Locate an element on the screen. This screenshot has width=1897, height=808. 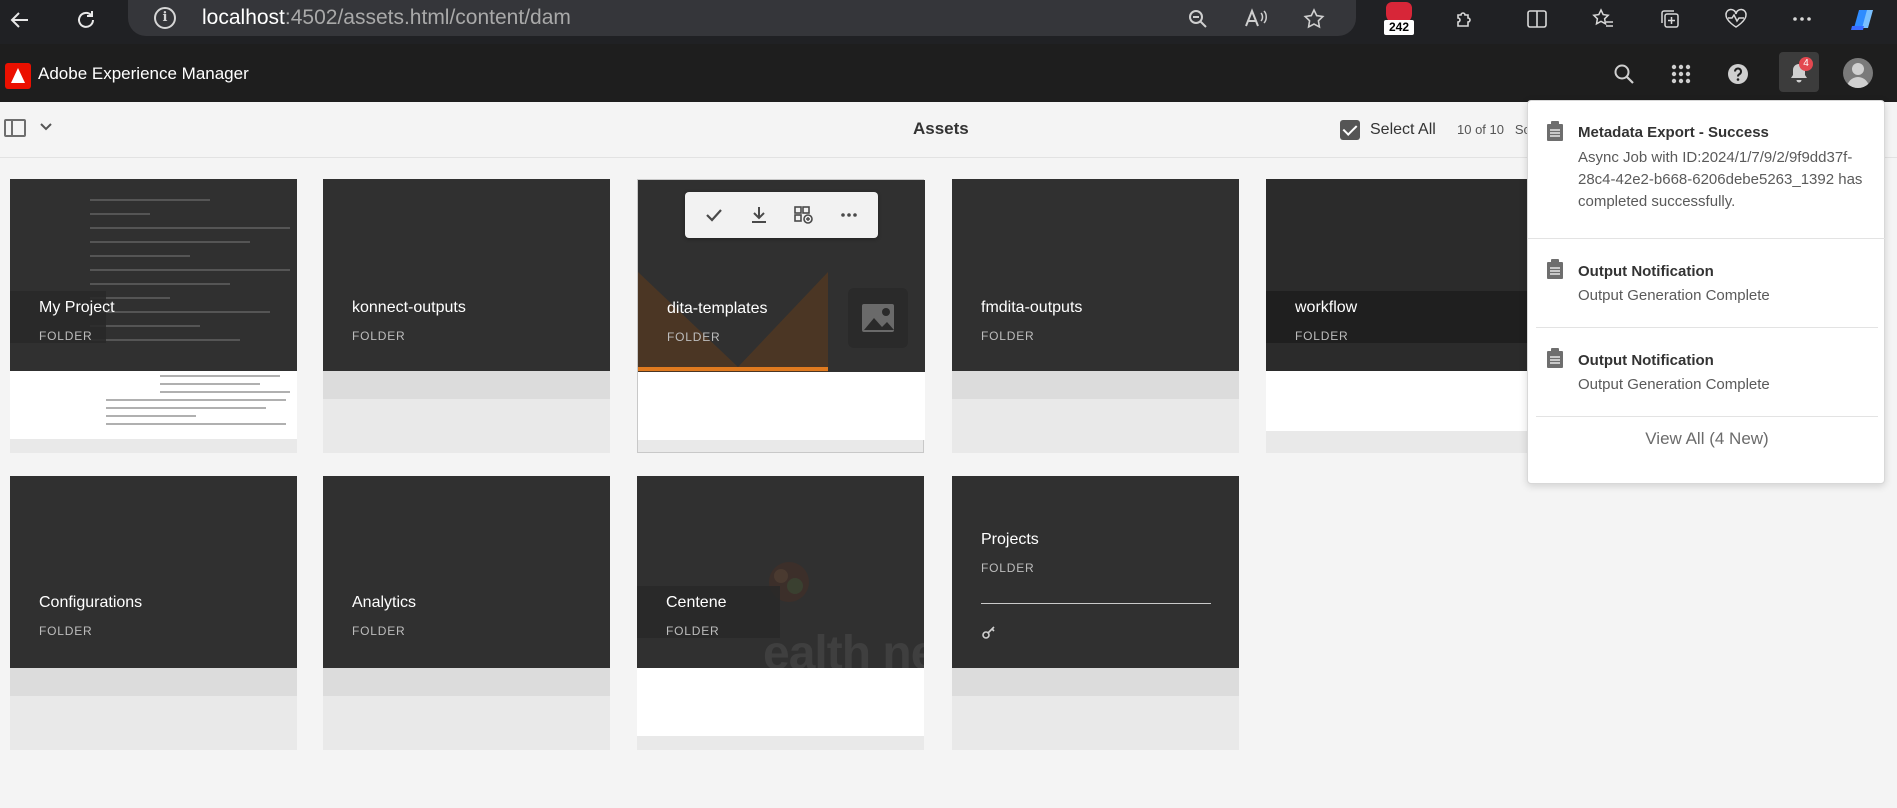
copilot-icon is located at coordinates (1863, 19).